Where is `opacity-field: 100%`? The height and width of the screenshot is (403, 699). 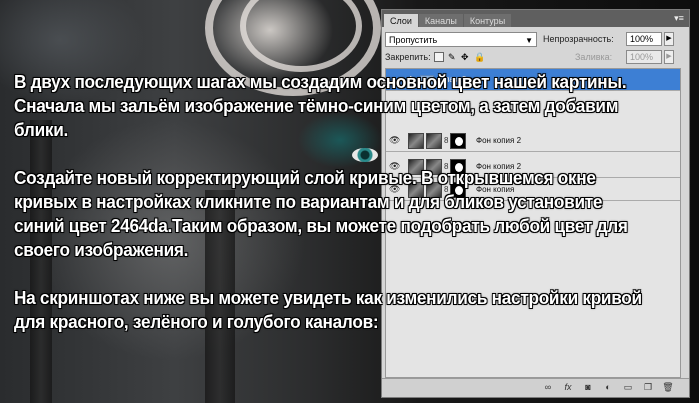 opacity-field: 100% is located at coordinates (644, 39).